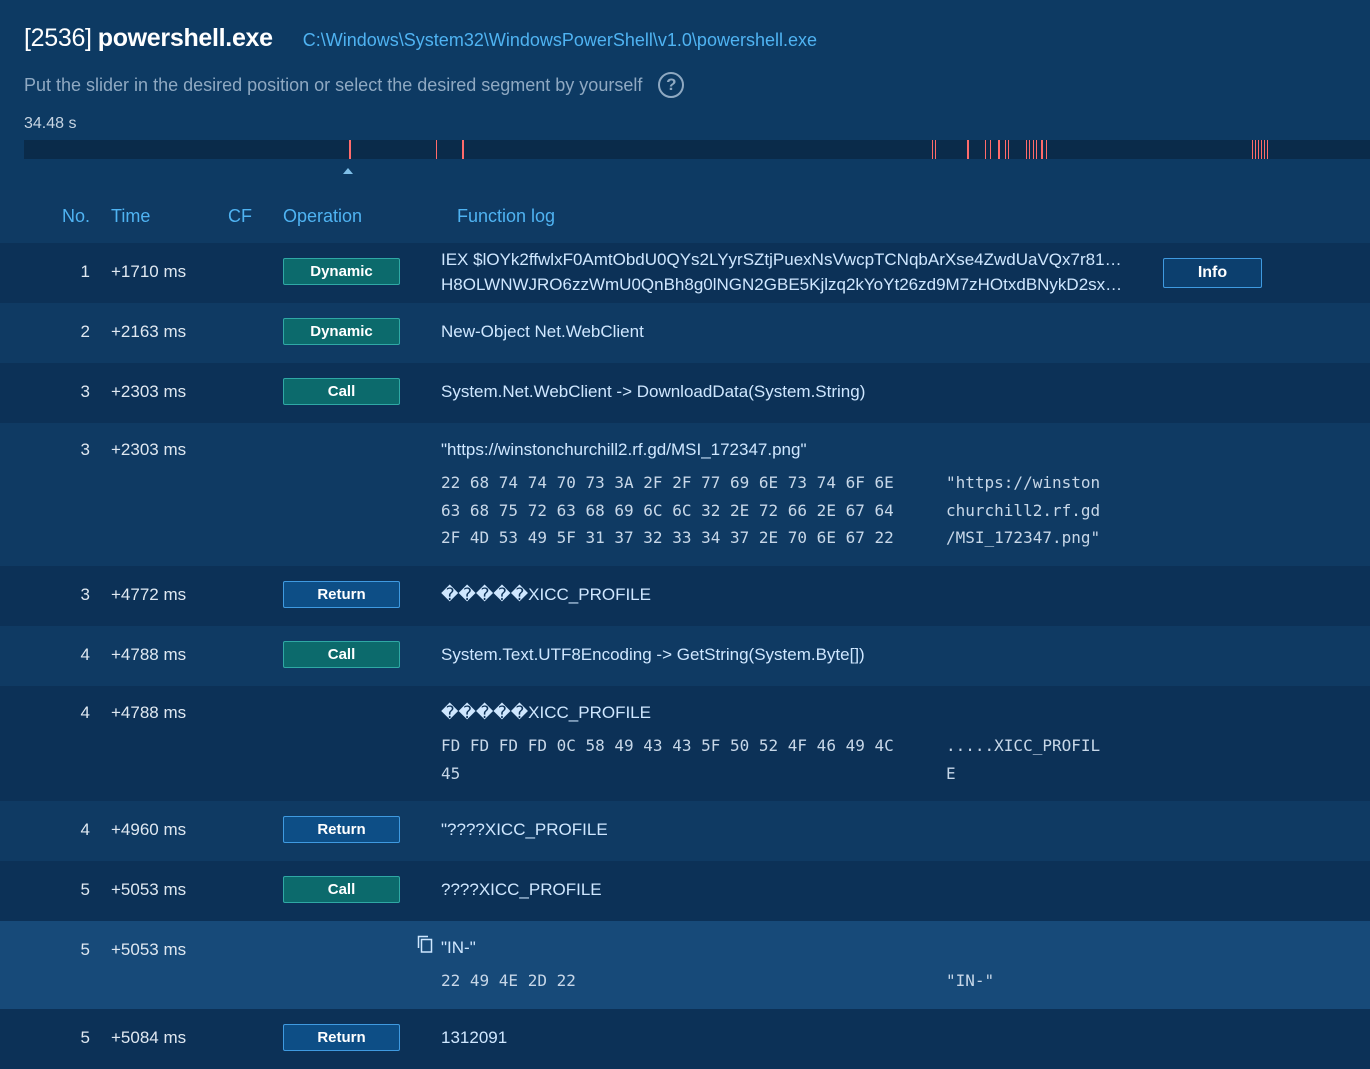 This screenshot has height=1069, width=1370. What do you see at coordinates (85, 331) in the screenshot?
I see `row-number: 2` at bounding box center [85, 331].